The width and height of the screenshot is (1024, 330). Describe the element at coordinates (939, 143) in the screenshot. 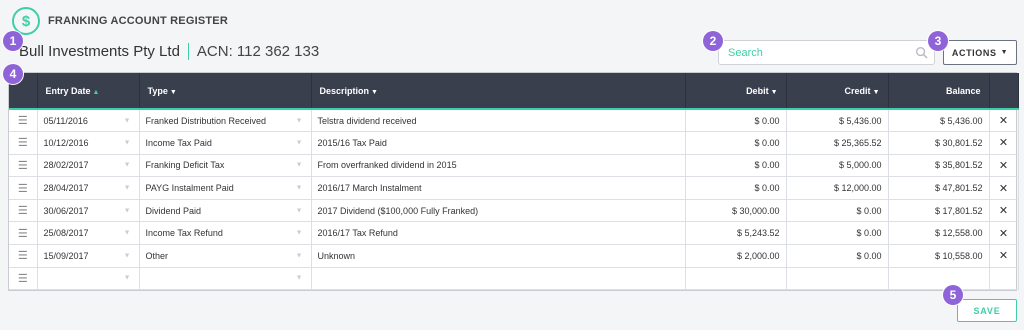

I see `balance-cell: $ 30,801.52` at that location.